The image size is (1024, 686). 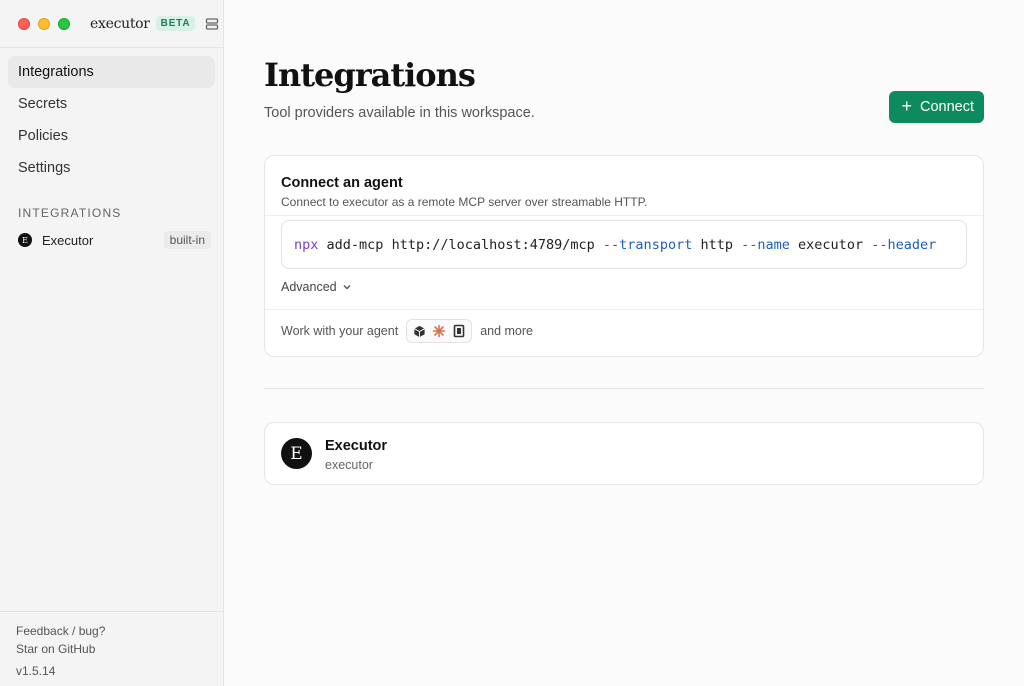 I want to click on plus-icon: +, so click(x=906, y=106).